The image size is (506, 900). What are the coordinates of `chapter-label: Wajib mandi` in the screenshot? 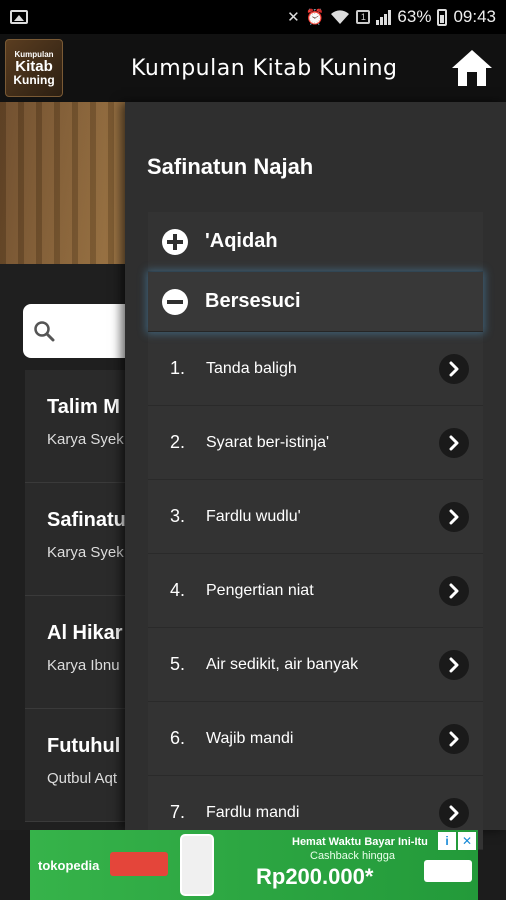 It's located at (250, 738).